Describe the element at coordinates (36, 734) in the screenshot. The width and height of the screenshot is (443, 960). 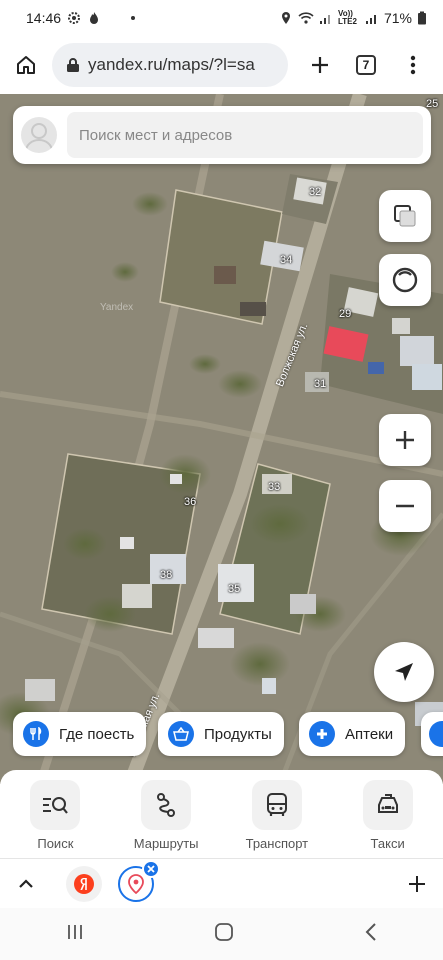
I see `fork-knife-icon` at that location.